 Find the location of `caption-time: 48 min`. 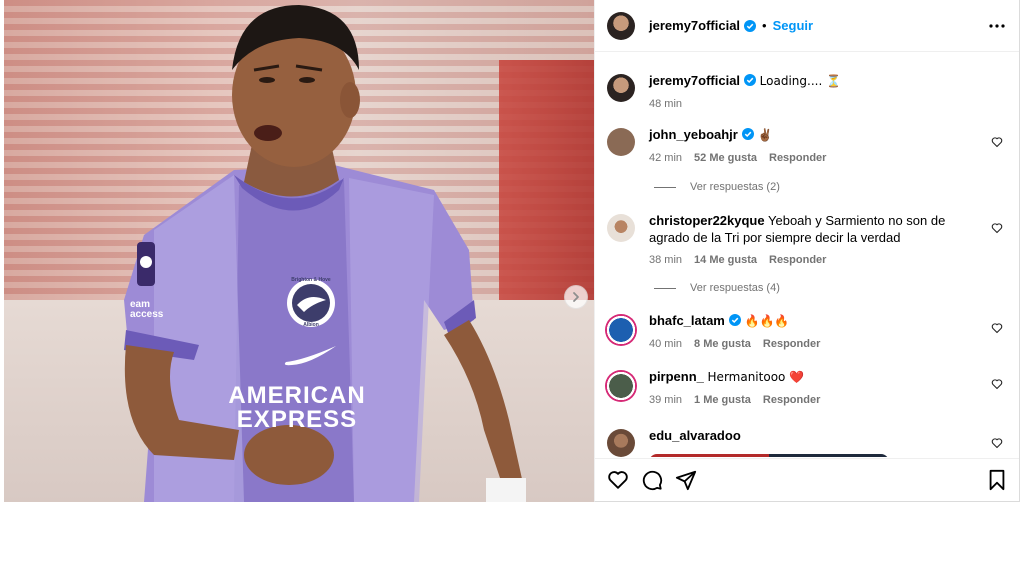

caption-time: 48 min is located at coordinates (666, 104).